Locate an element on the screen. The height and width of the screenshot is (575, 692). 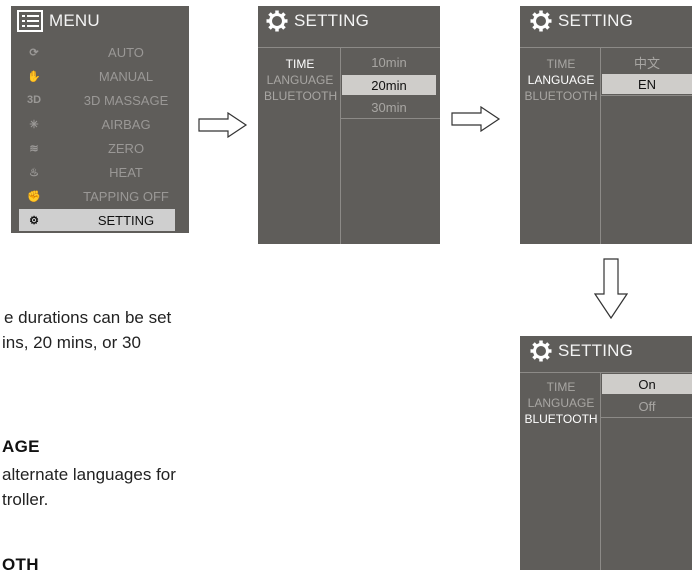
option-30min: 30min is located at coordinates (389, 107).